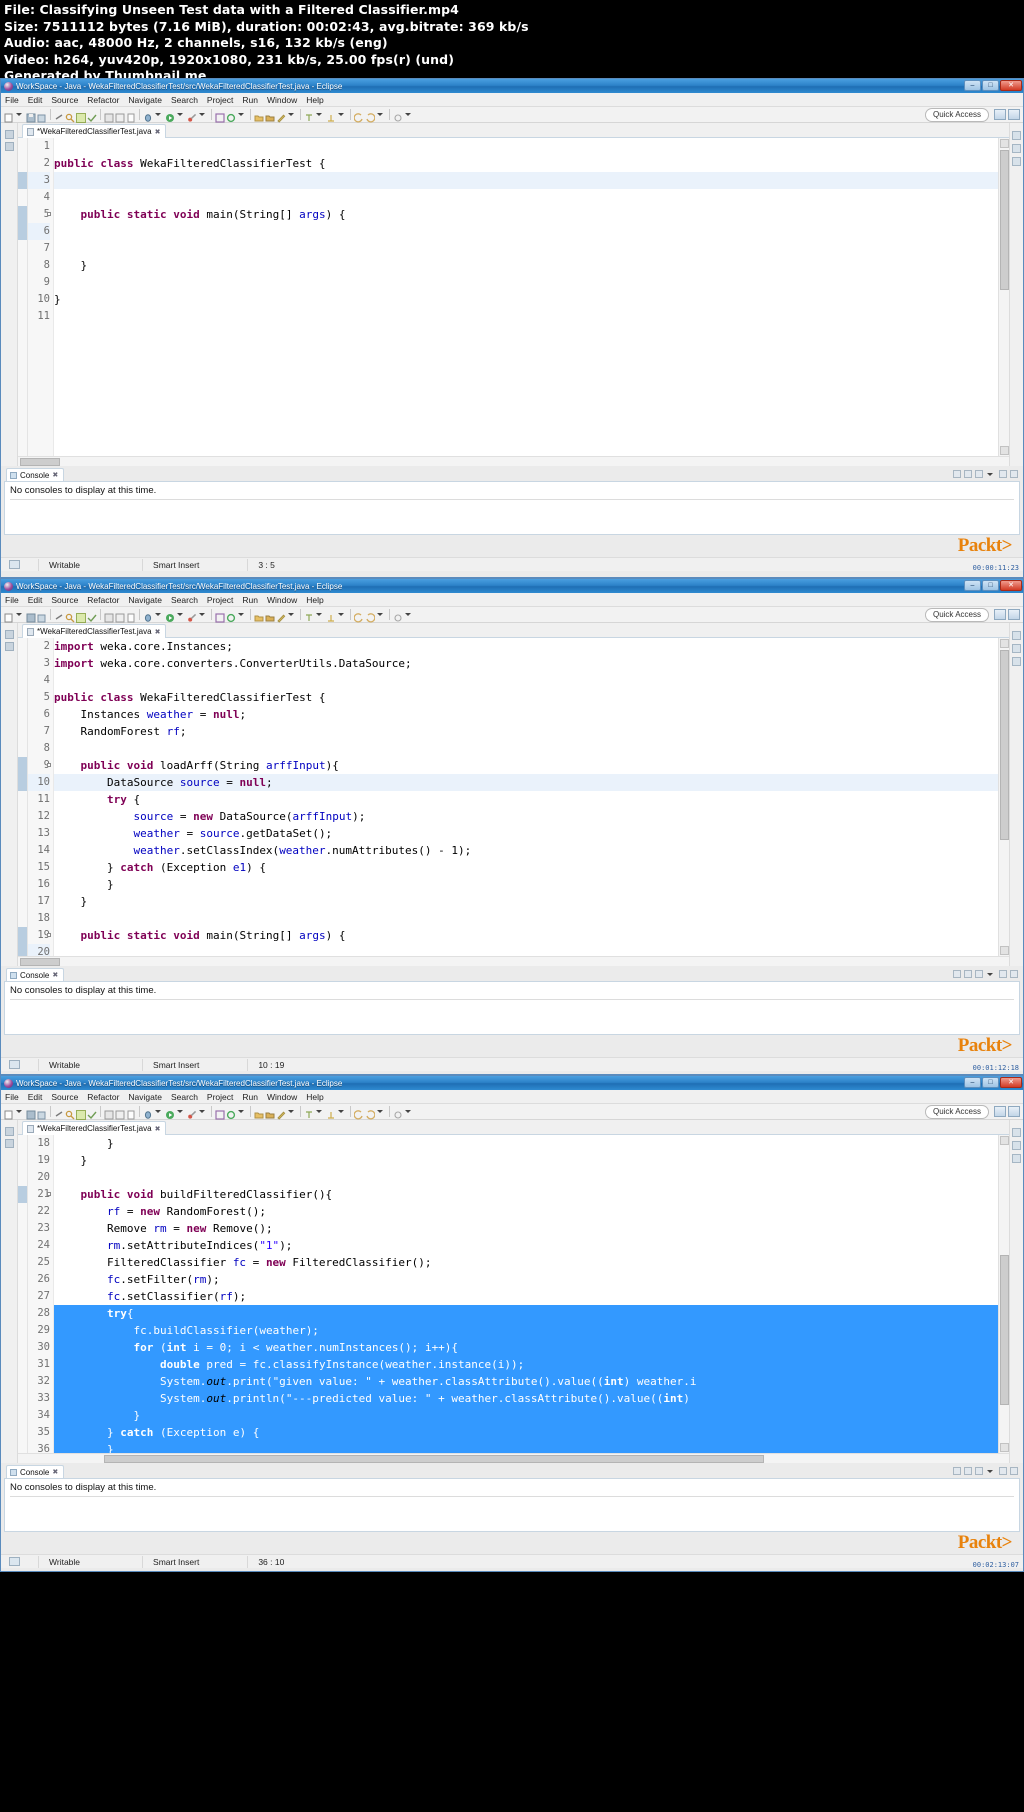  What do you see at coordinates (990, 85) in the screenshot?
I see `maximize-button: □` at bounding box center [990, 85].